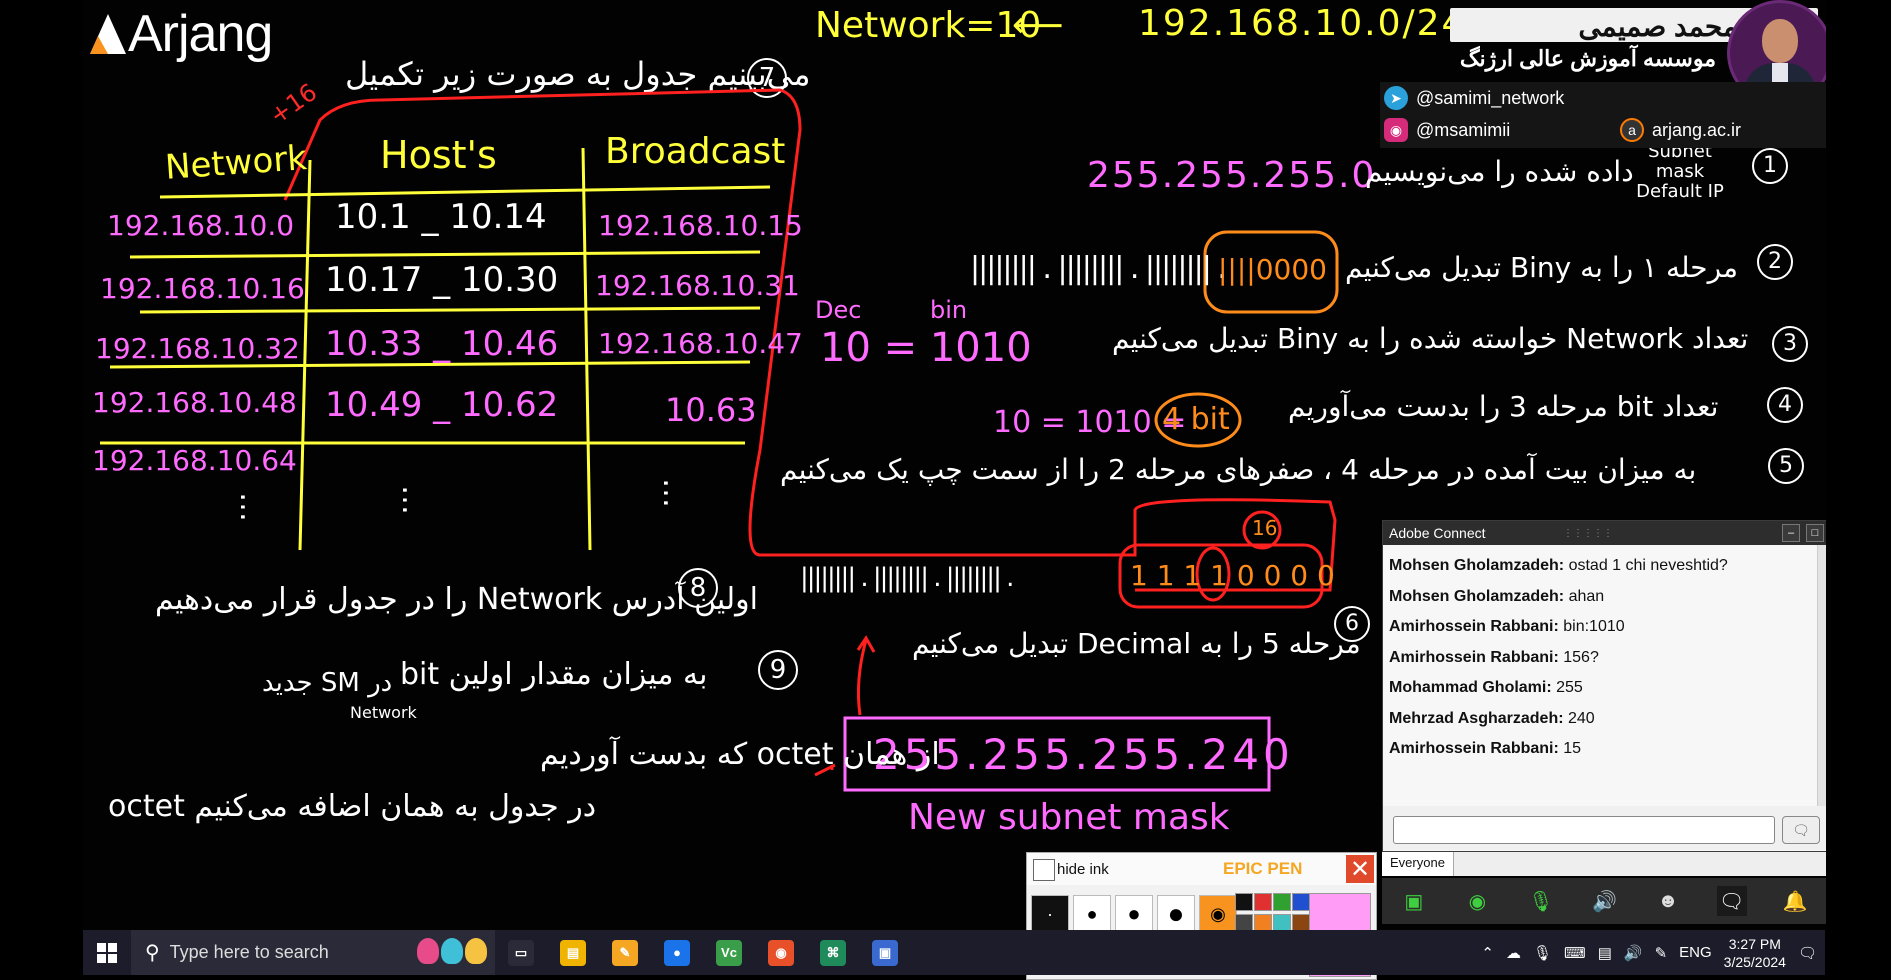  I want to click on right-letterbox, so click(1858, 487).